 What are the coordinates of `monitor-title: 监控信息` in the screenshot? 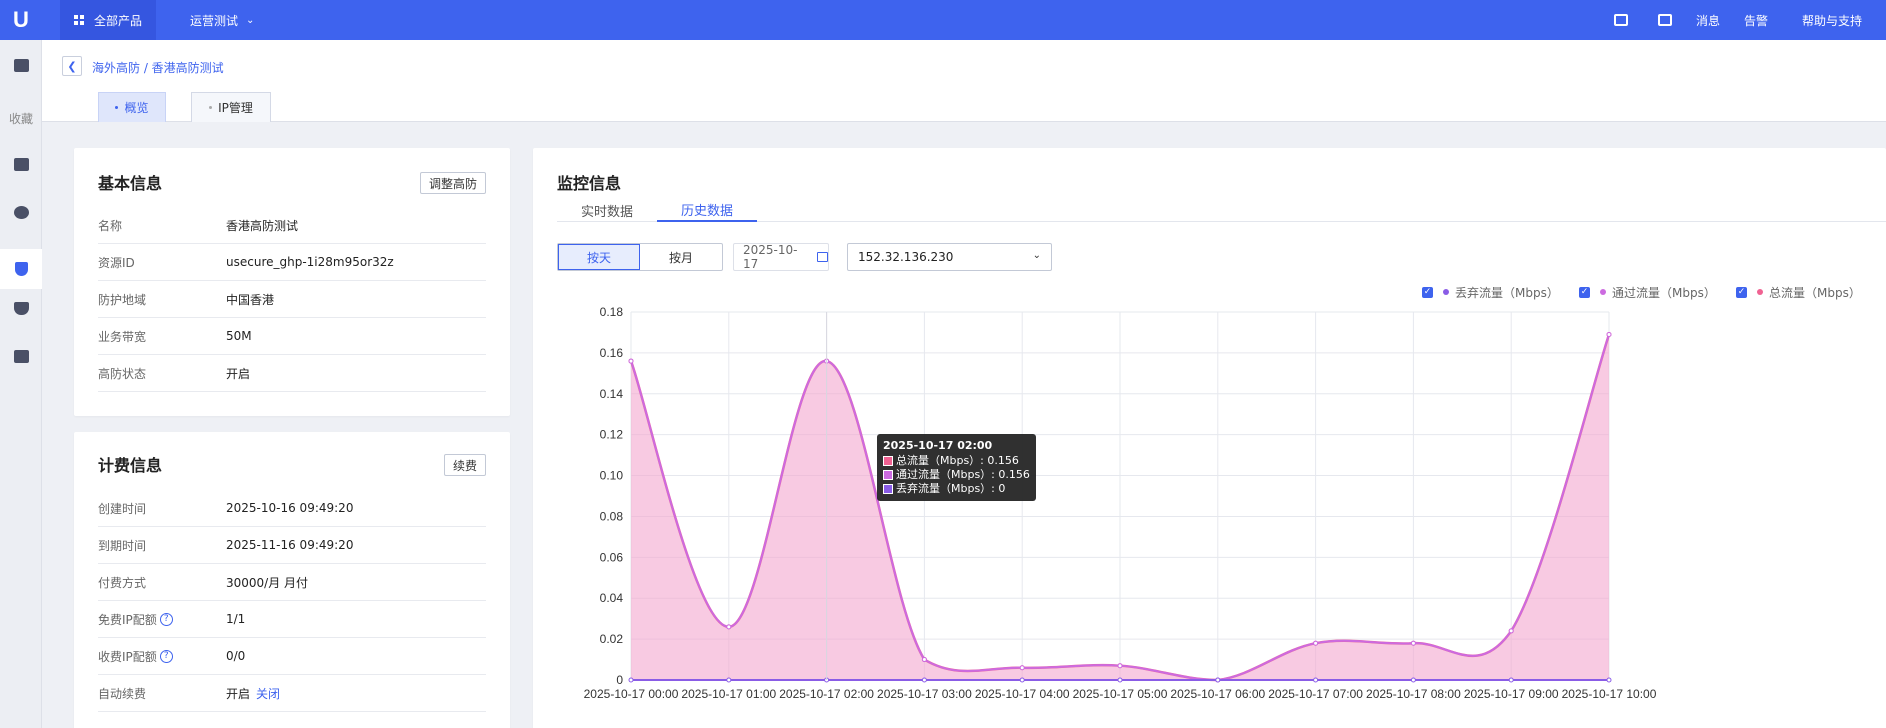 It's located at (589, 183).